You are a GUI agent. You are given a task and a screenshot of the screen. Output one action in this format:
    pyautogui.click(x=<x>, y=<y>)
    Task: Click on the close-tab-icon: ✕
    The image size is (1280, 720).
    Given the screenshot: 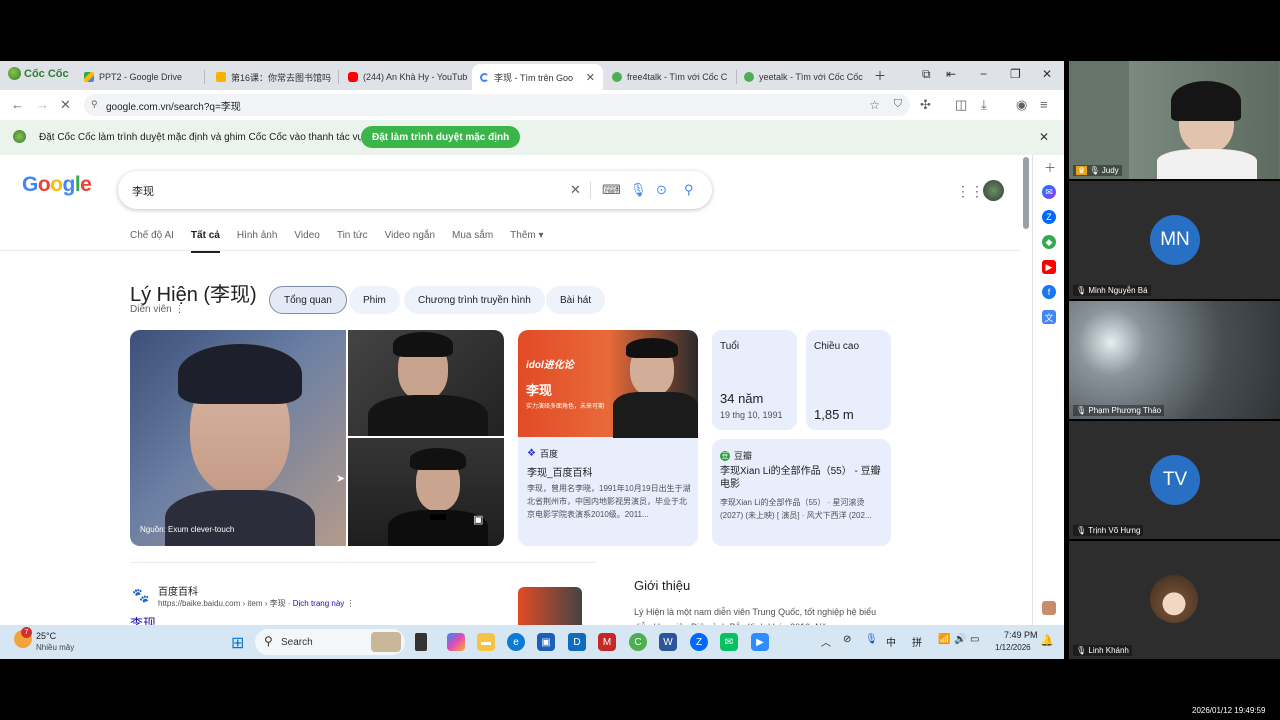 What is the action you would take?
    pyautogui.click(x=590, y=77)
    